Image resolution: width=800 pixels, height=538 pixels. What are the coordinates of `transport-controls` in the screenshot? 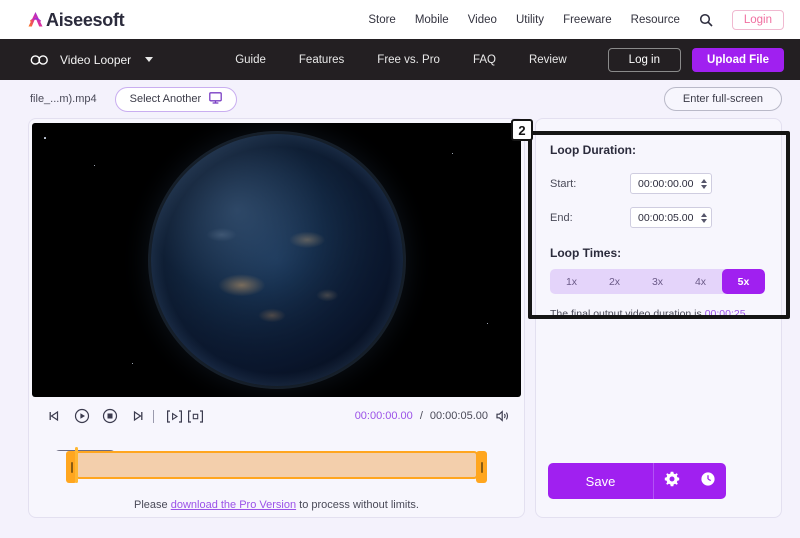 It's located at (96, 416).